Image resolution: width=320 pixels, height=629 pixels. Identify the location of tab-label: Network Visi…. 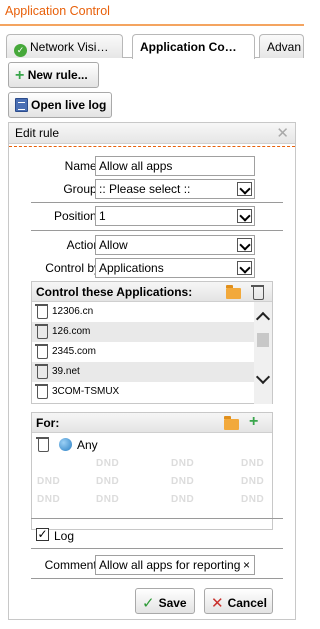
(69, 47).